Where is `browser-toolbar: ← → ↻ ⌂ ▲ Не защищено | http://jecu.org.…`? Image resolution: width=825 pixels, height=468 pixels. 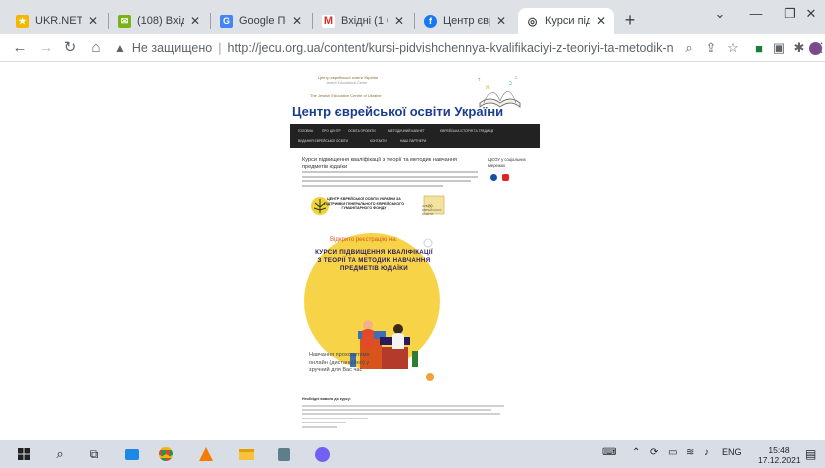 browser-toolbar: ← → ↻ ⌂ ▲ Не защищено | http://jecu.org.… is located at coordinates (412, 48).